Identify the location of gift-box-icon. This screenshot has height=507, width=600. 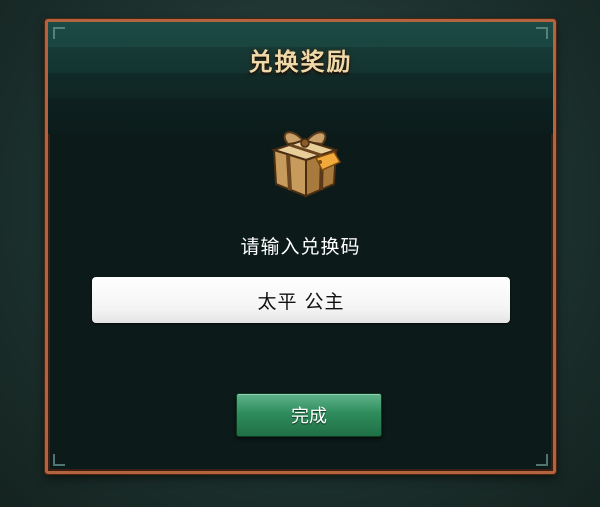
(306, 164).